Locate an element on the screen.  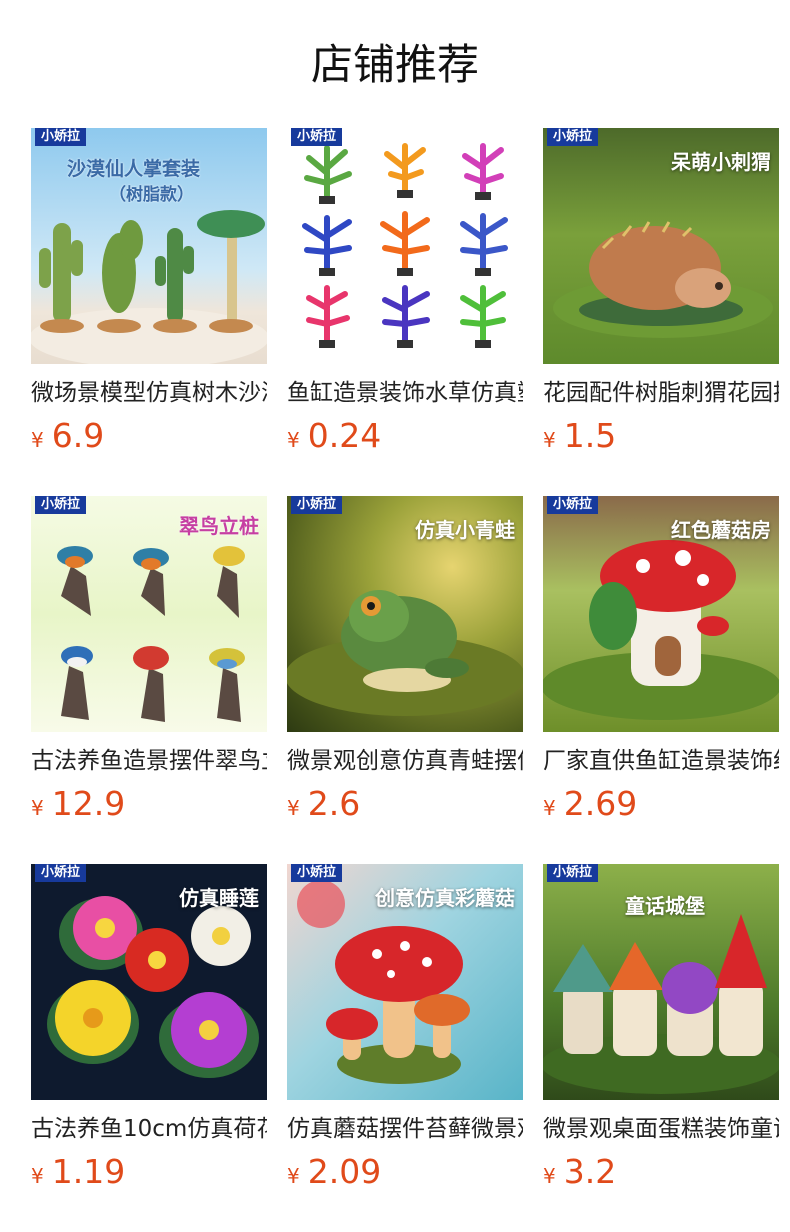
product-price: ¥2.69 is located at coordinates (590, 804).